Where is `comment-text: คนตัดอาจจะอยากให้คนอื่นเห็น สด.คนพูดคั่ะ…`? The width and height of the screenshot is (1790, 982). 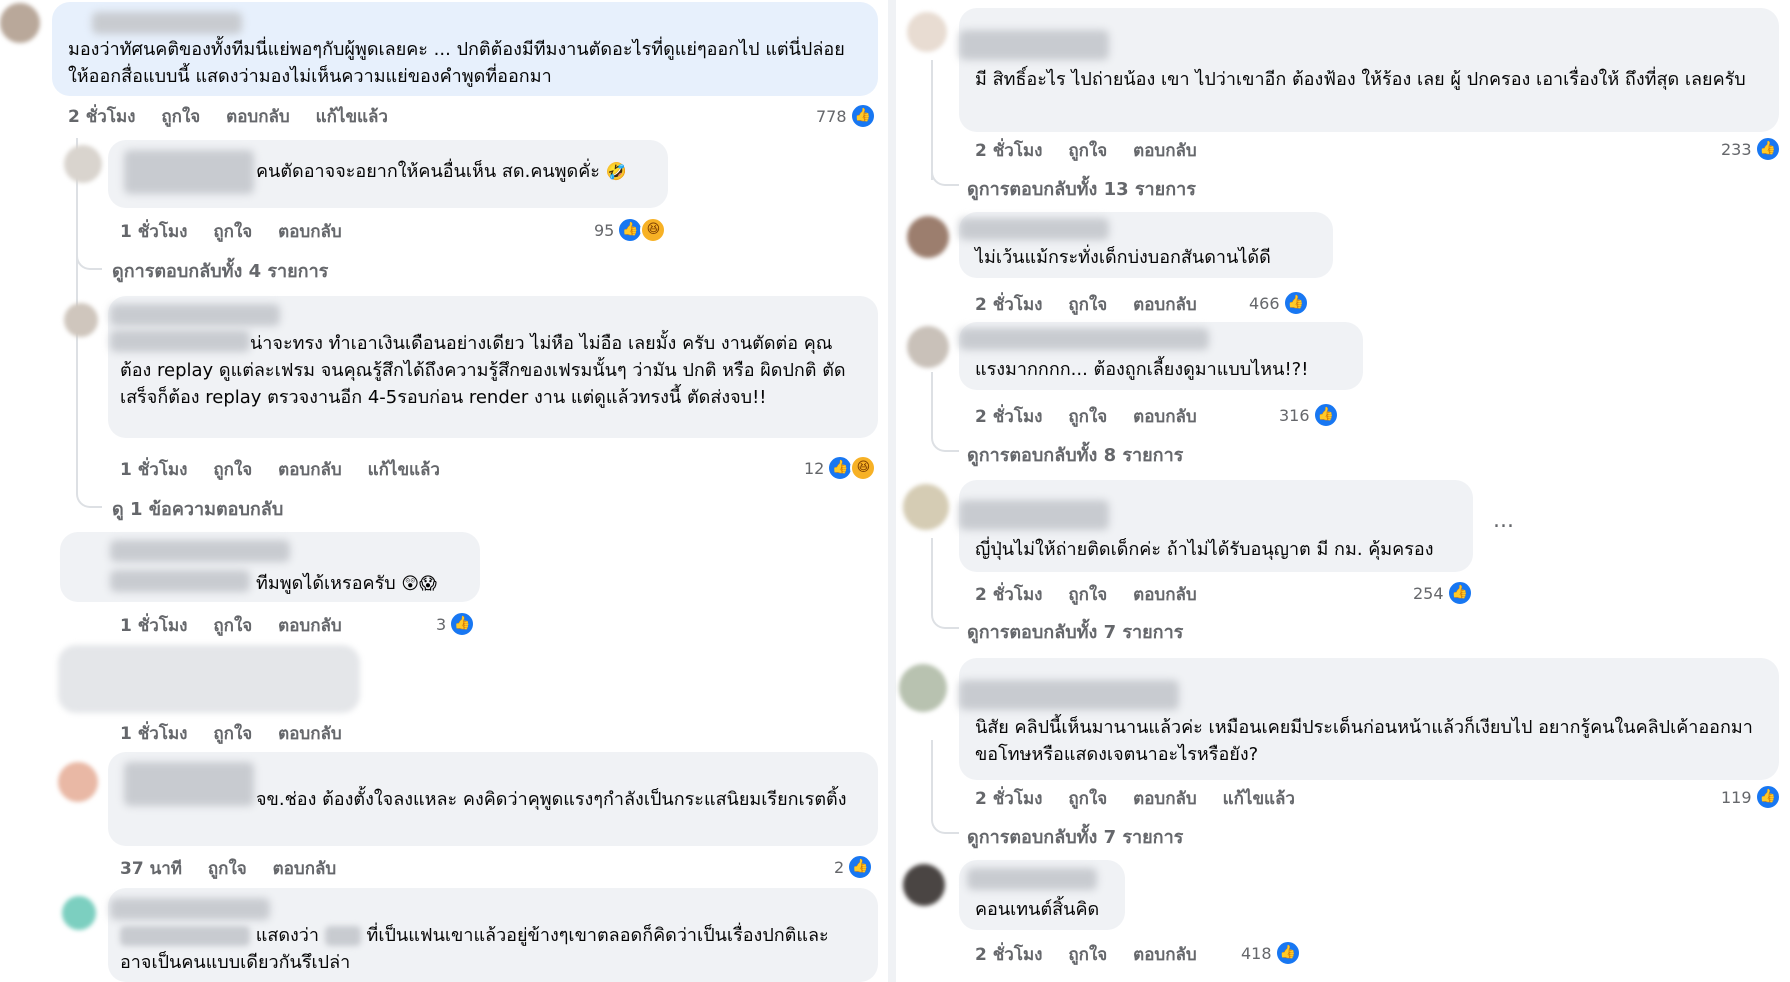
comment-text: คนตัดอาจจะอยากให้คนอื่นเห็น สด.คนพูดคั่ะ… is located at coordinates (456, 172).